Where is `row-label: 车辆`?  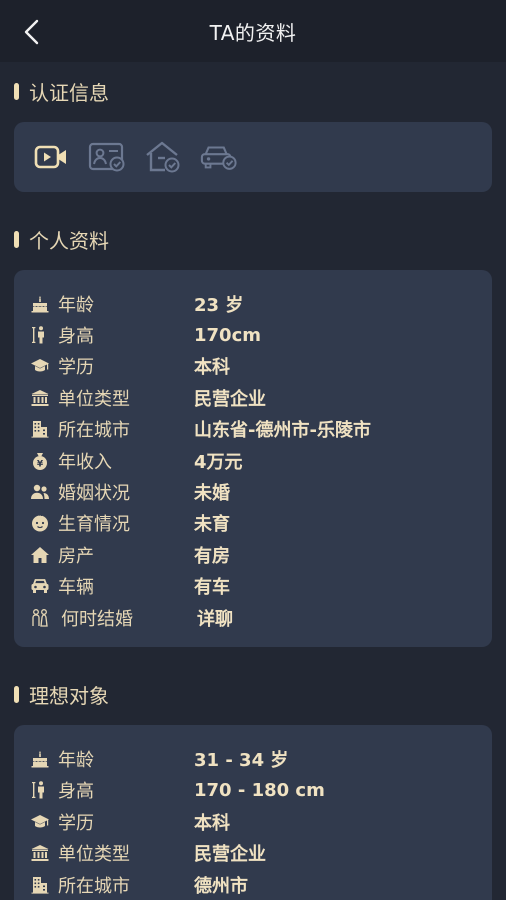
row-label: 车辆 is located at coordinates (76, 588).